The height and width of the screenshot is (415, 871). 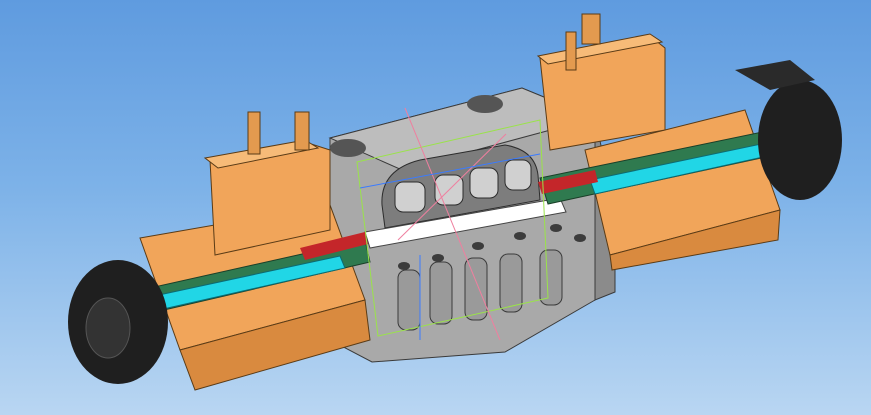 What do you see at coordinates (800, 140) in the screenshot?
I see `end-nut` at bounding box center [800, 140].